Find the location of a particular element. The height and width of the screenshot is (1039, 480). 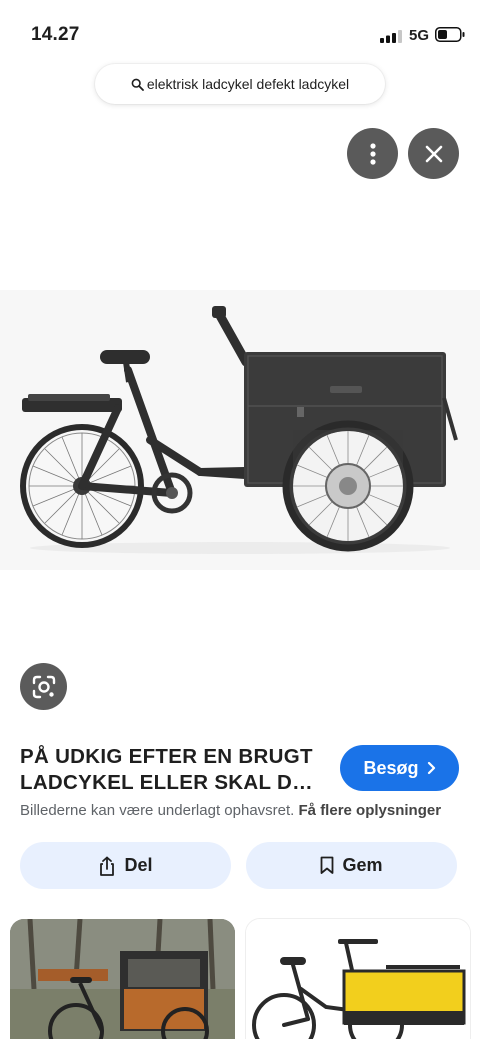

share-button-label: Del is located at coordinates (138, 865).